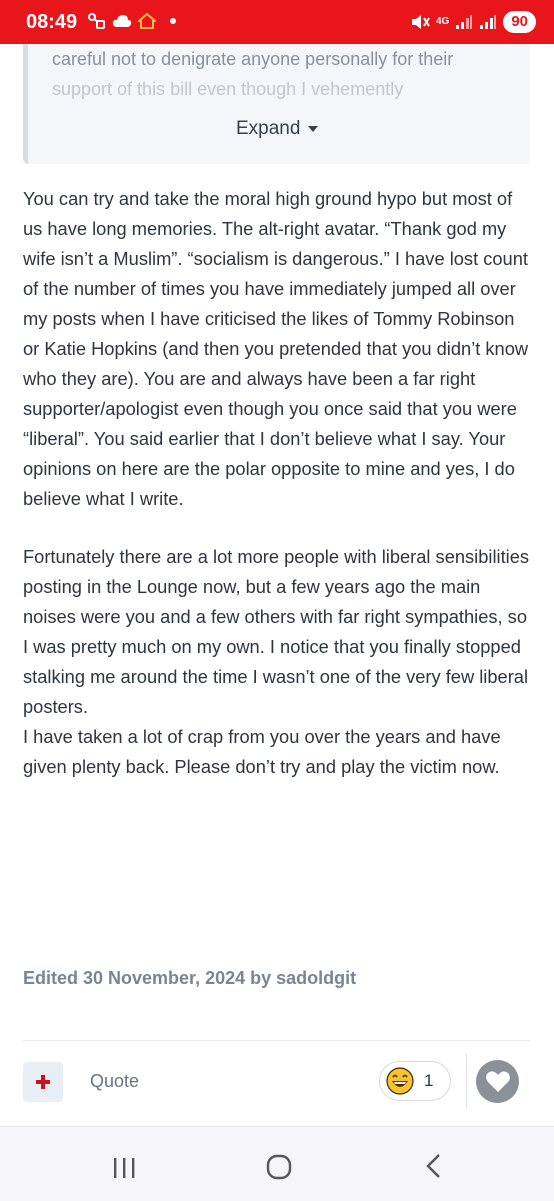 The image size is (554, 1201). I want to click on caret-down-icon, so click(313, 129).